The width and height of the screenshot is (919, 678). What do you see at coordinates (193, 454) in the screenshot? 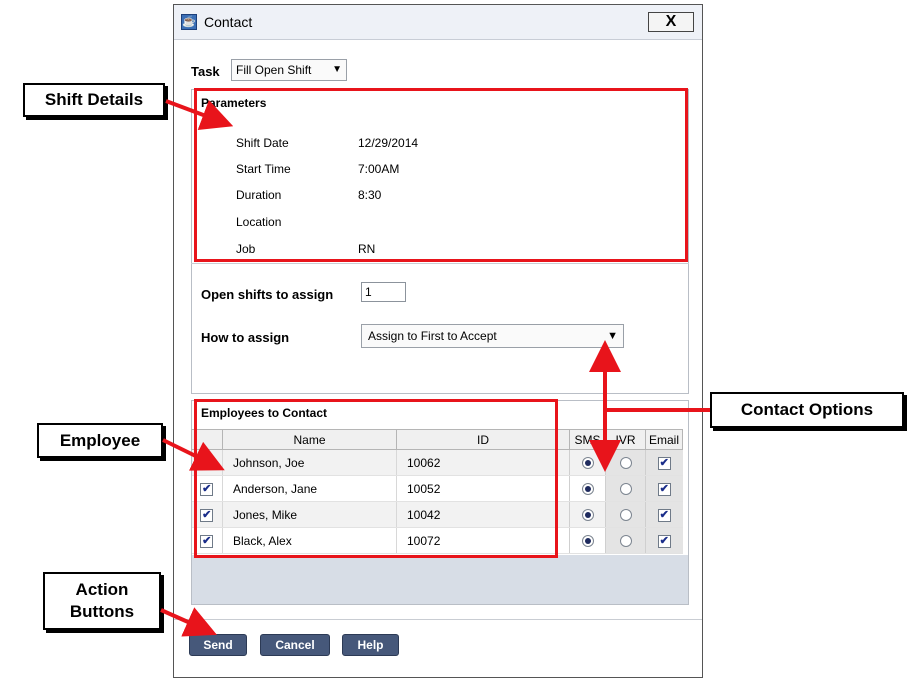
I see `employee-arrow` at bounding box center [193, 454].